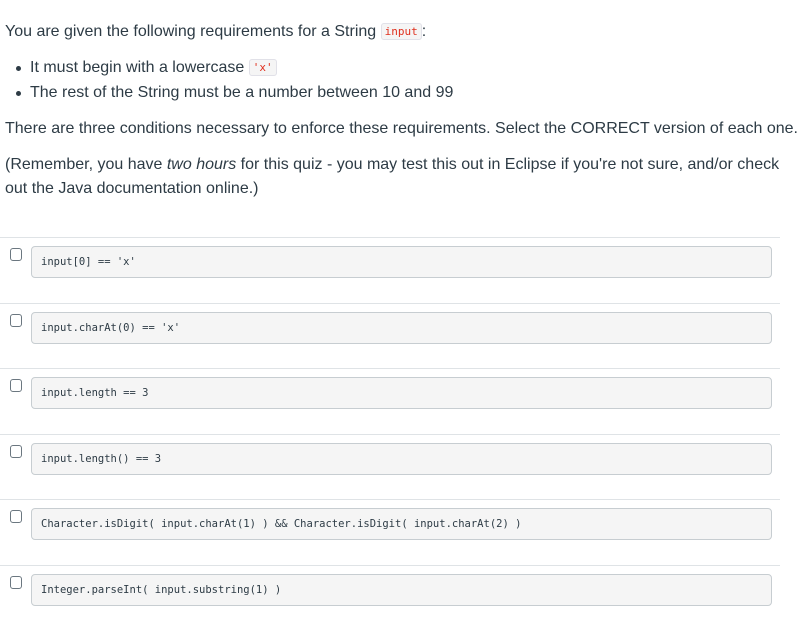  I want to click on answer-code: input[0] == 'x', so click(88, 262).